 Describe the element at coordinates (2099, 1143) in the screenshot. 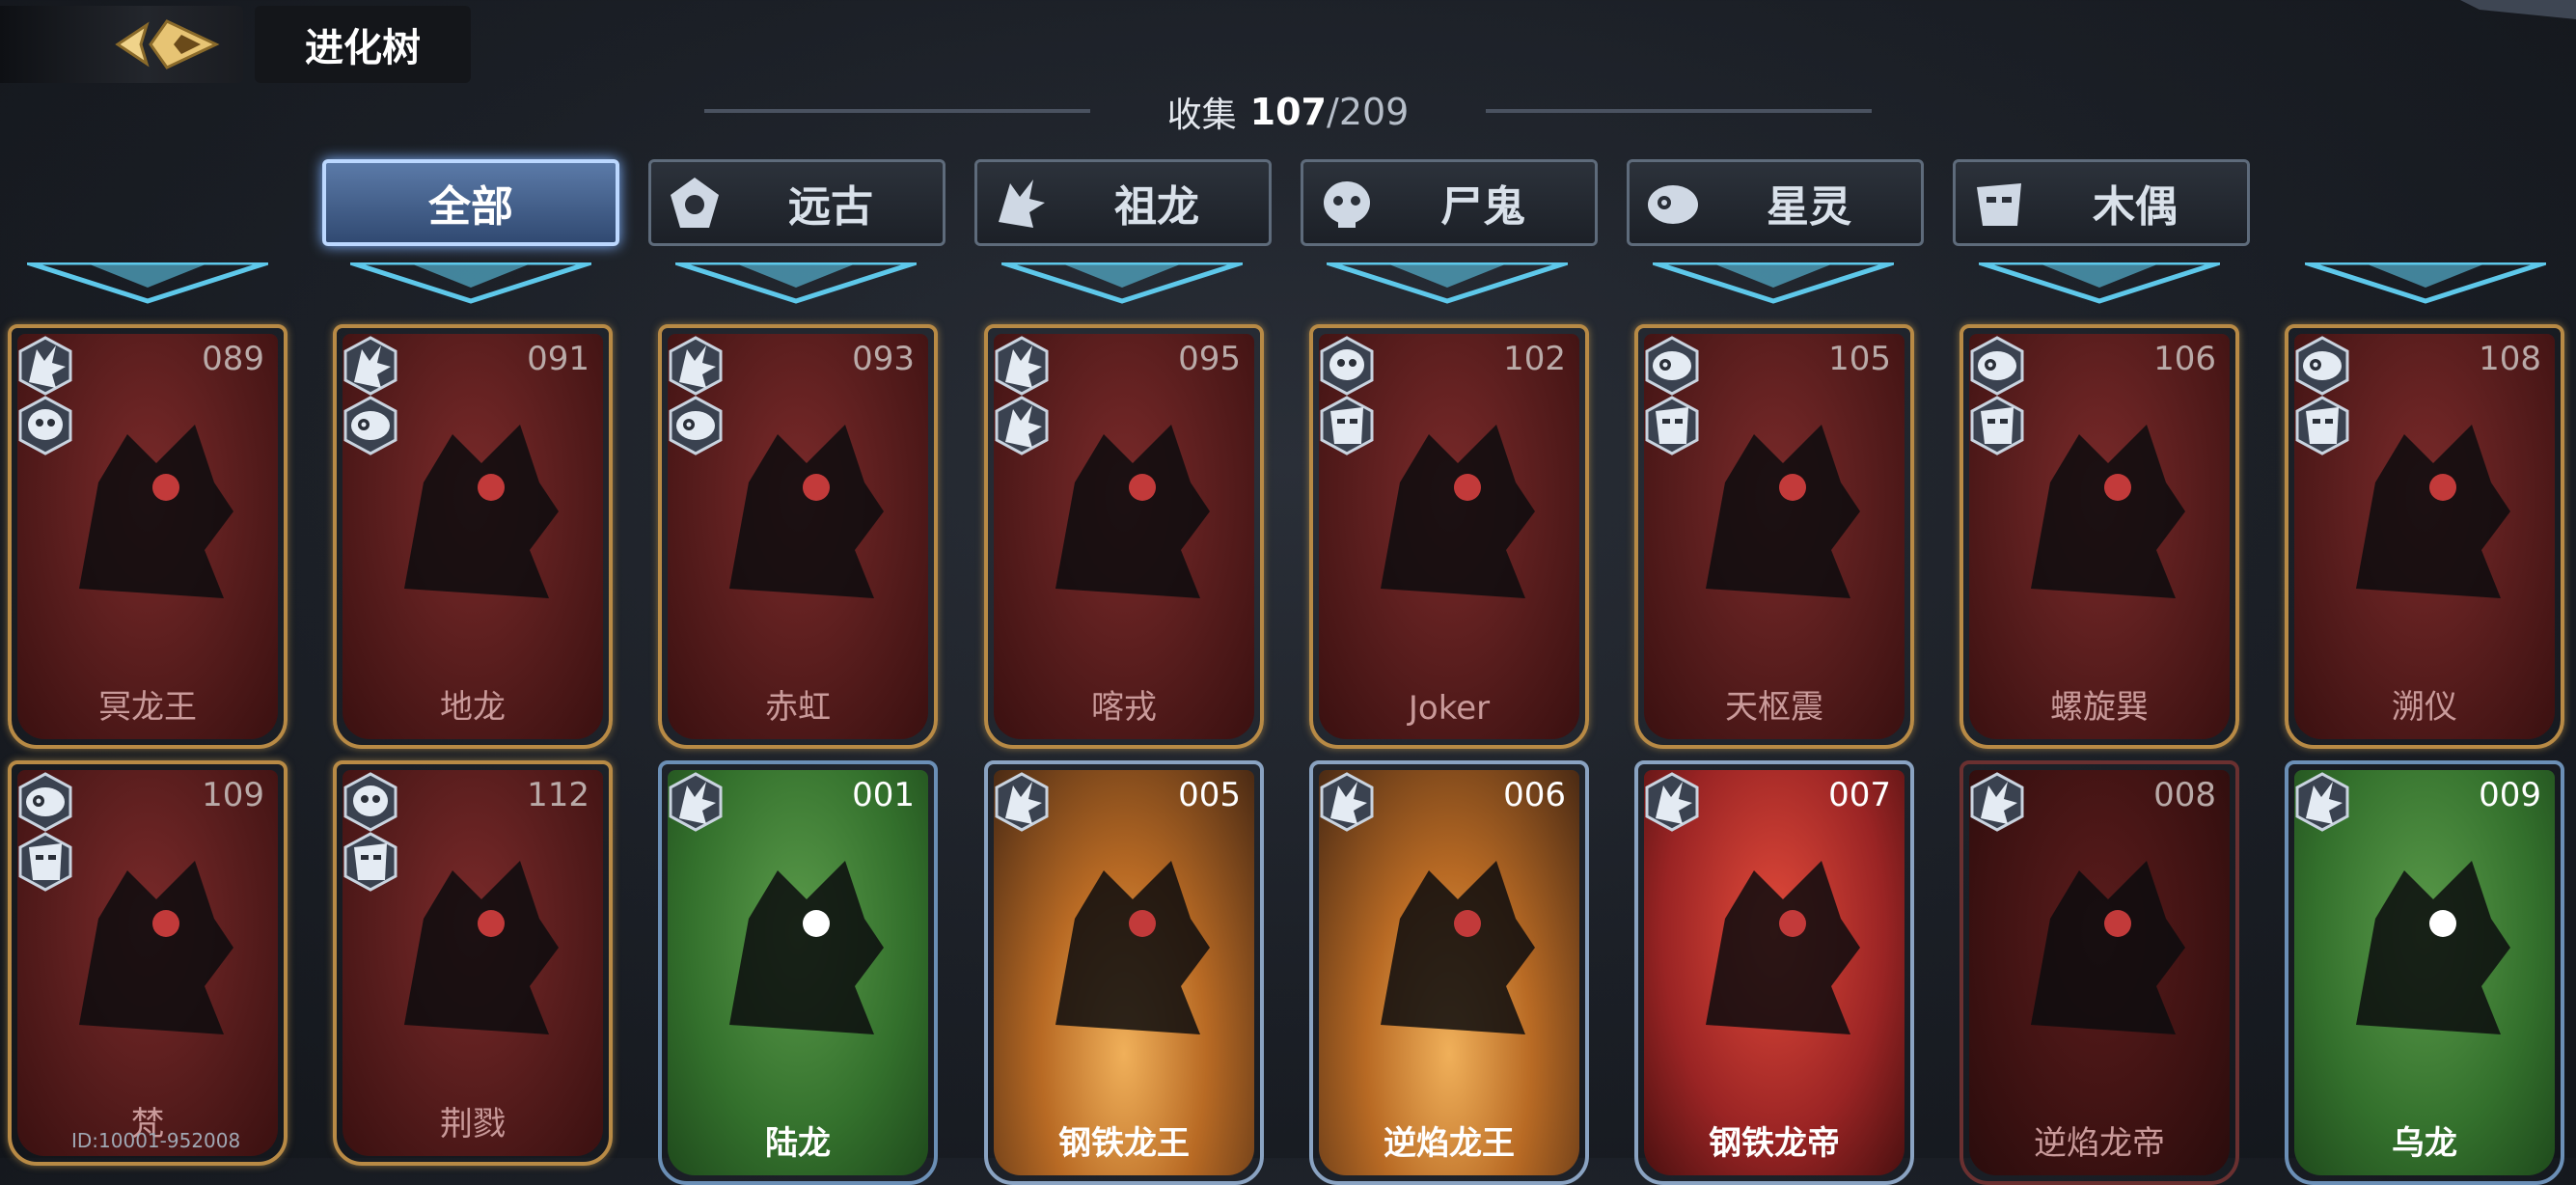

I see `card-name: 逆焰龙帝` at that location.